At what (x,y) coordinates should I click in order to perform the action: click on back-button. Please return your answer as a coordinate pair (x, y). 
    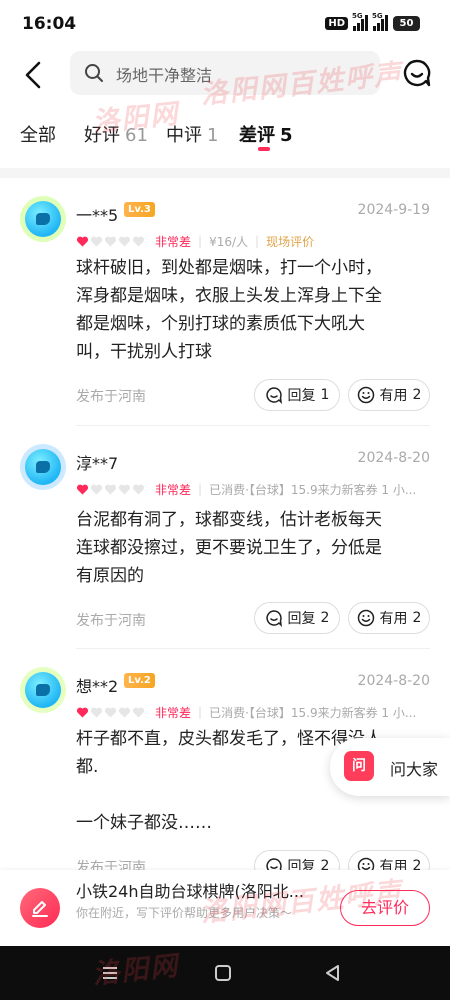
    Looking at the image, I should click on (33, 75).